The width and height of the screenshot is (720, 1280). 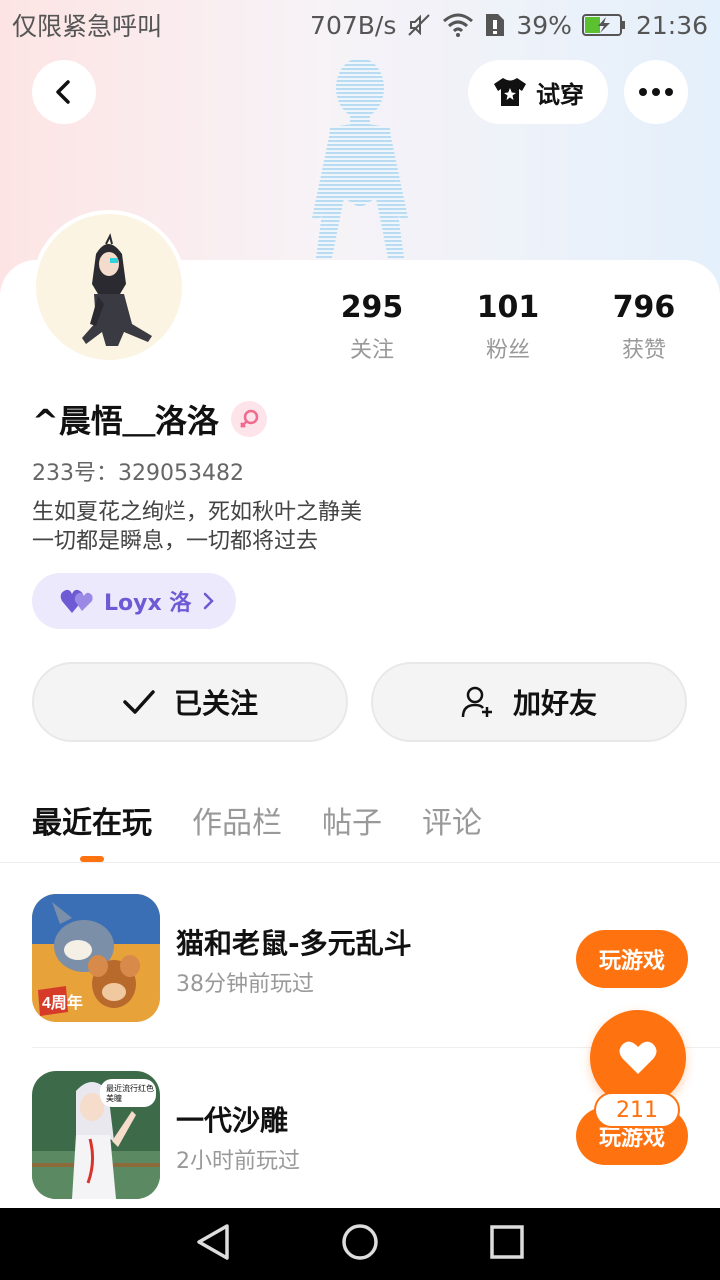 What do you see at coordinates (560, 94) in the screenshot?
I see `try-on-label: 试穿` at bounding box center [560, 94].